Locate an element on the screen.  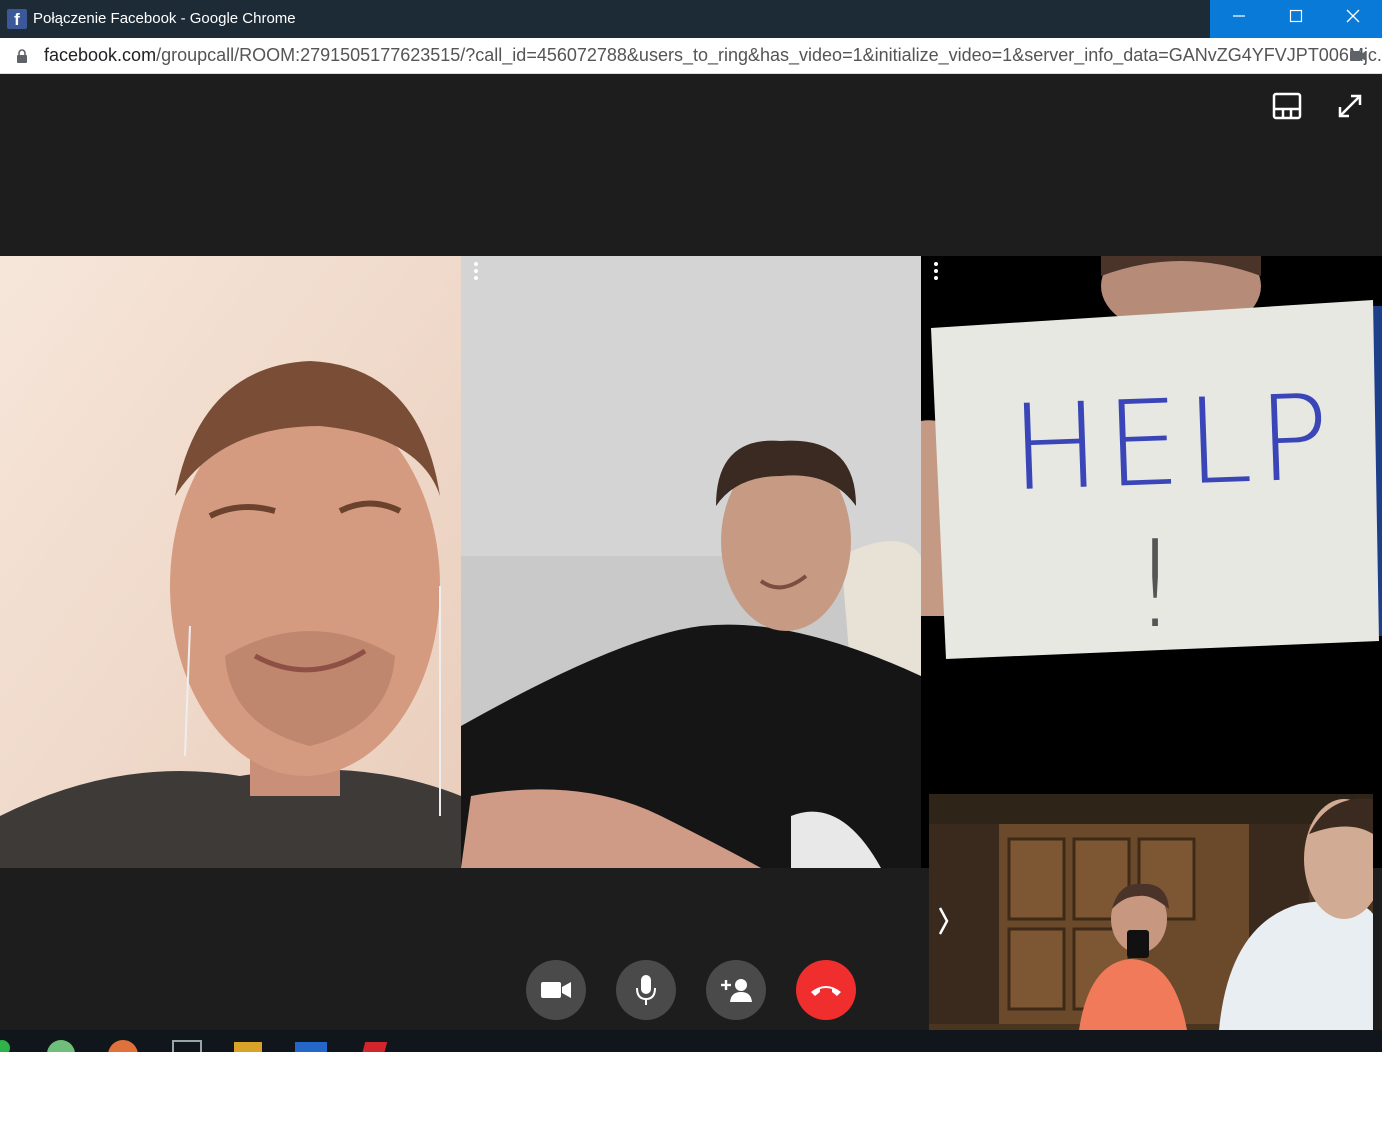
toggle-video-button is located at coordinates (556, 990).